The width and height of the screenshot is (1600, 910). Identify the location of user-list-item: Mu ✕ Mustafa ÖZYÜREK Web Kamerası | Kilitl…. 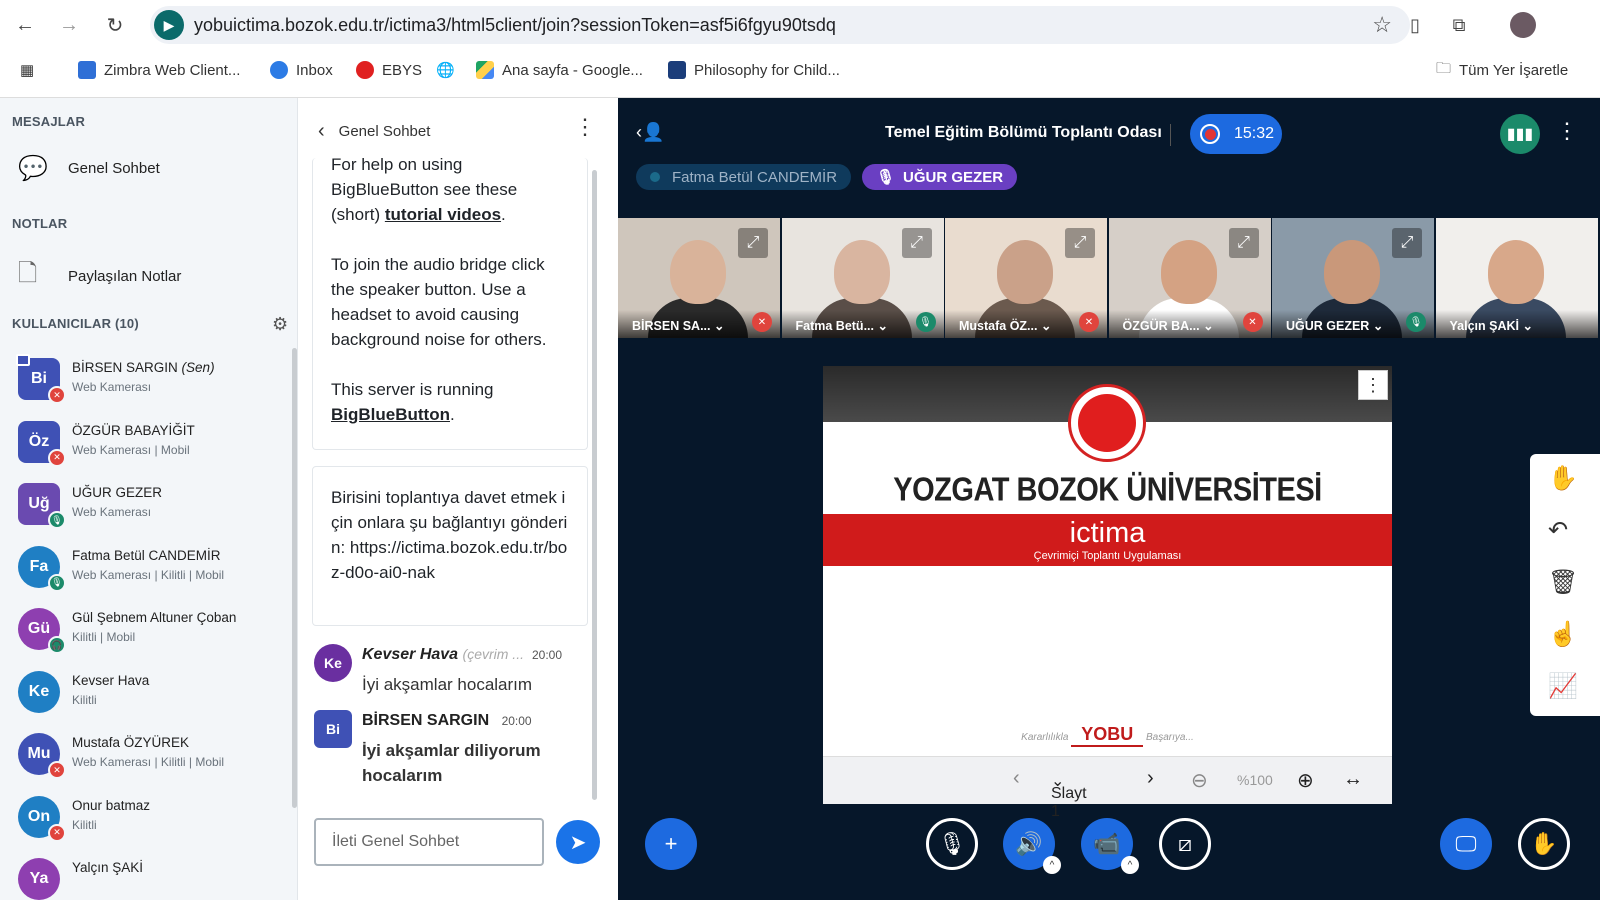
(153, 757).